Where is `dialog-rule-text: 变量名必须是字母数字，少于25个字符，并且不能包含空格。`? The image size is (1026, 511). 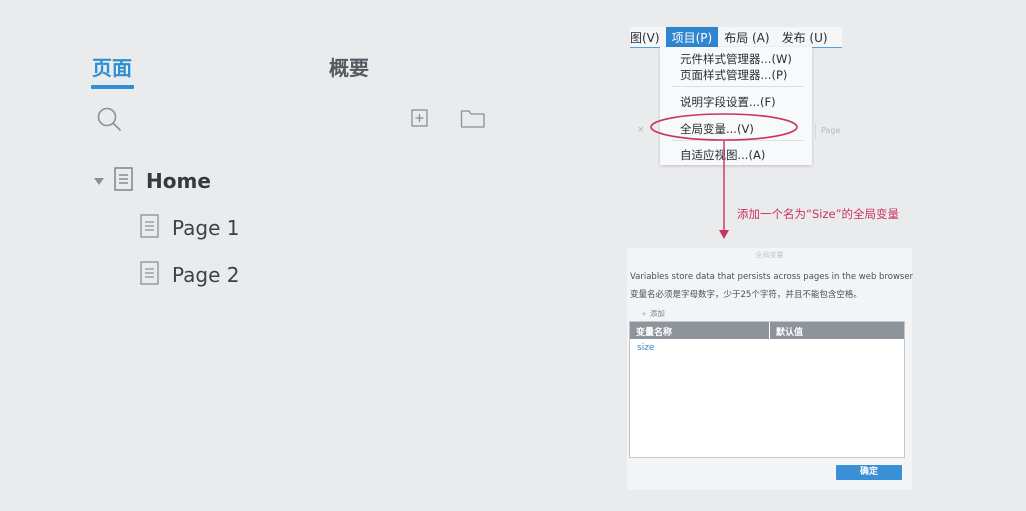
dialog-rule-text: 变量名必须是字母数字，少于25个字符，并且不能包含空格。 is located at coordinates (746, 295).